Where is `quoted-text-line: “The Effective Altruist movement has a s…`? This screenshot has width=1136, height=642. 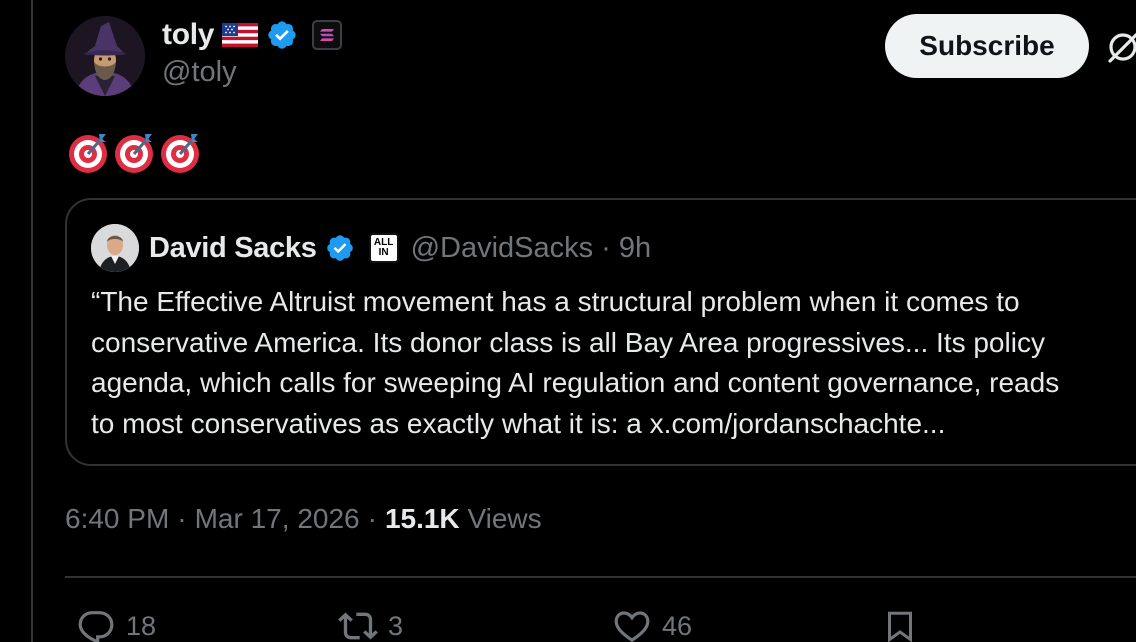 quoted-text-line: “The Effective Altruist movement has a s… is located at coordinates (555, 301).